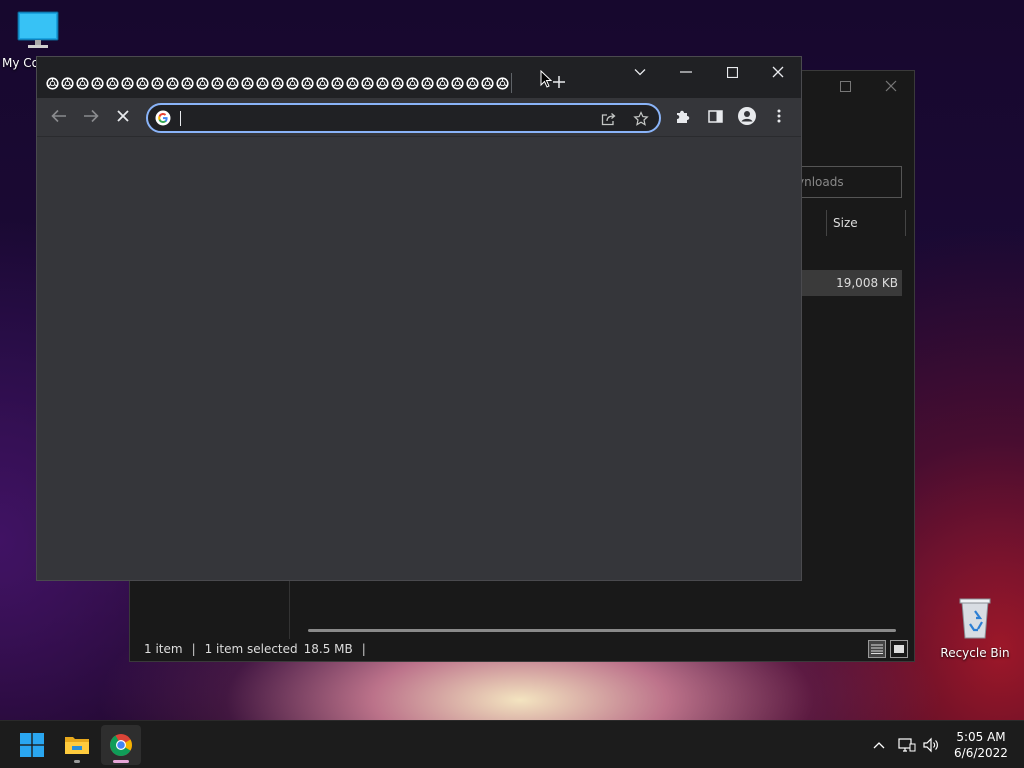  What do you see at coordinates (511, 83) in the screenshot?
I see `tab-separator` at bounding box center [511, 83].